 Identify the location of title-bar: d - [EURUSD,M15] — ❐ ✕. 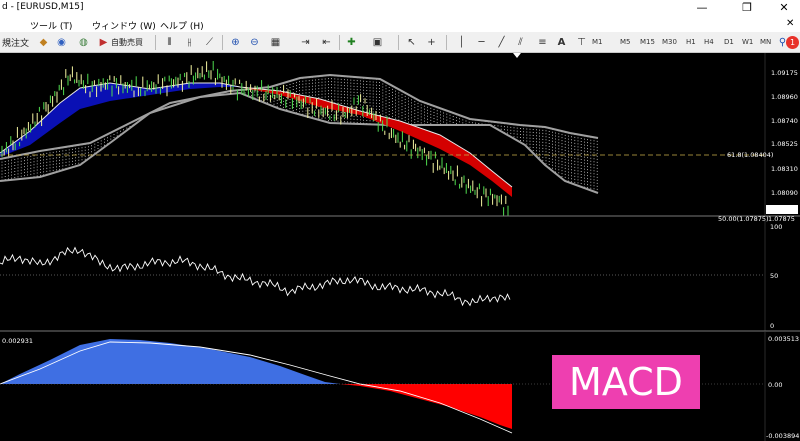
(400, 8).